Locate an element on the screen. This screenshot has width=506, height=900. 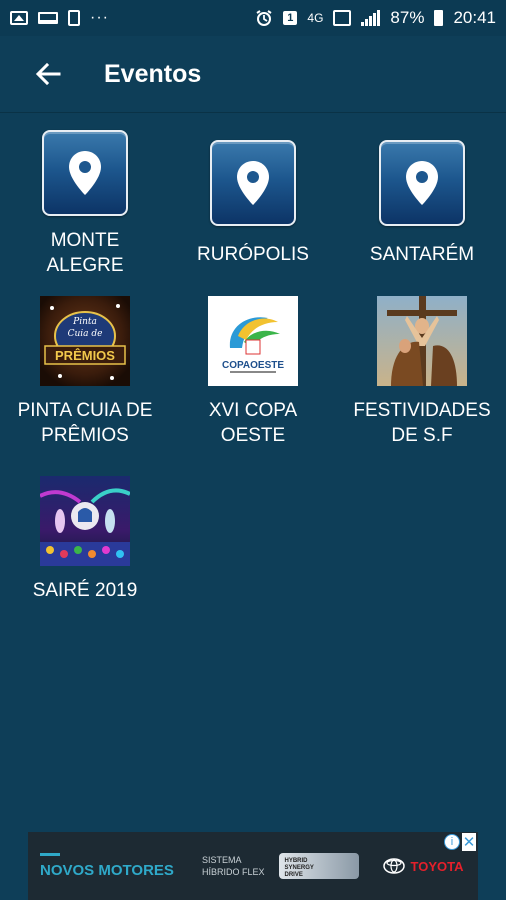
battery-percent: 87% is located at coordinates (407, 17).